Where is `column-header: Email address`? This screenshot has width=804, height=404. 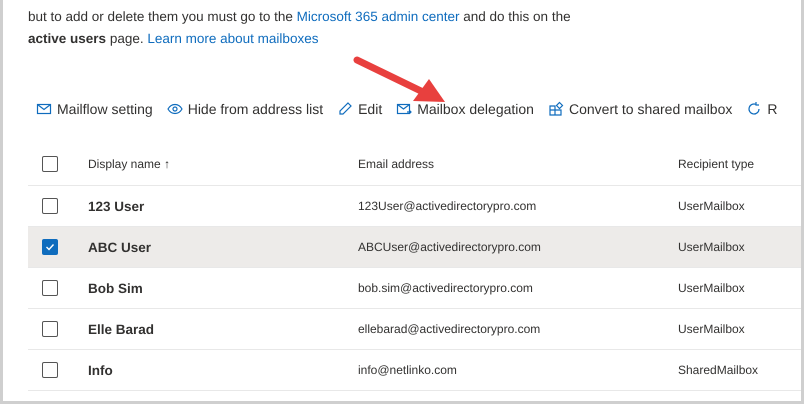
column-header: Email address is located at coordinates (518, 163).